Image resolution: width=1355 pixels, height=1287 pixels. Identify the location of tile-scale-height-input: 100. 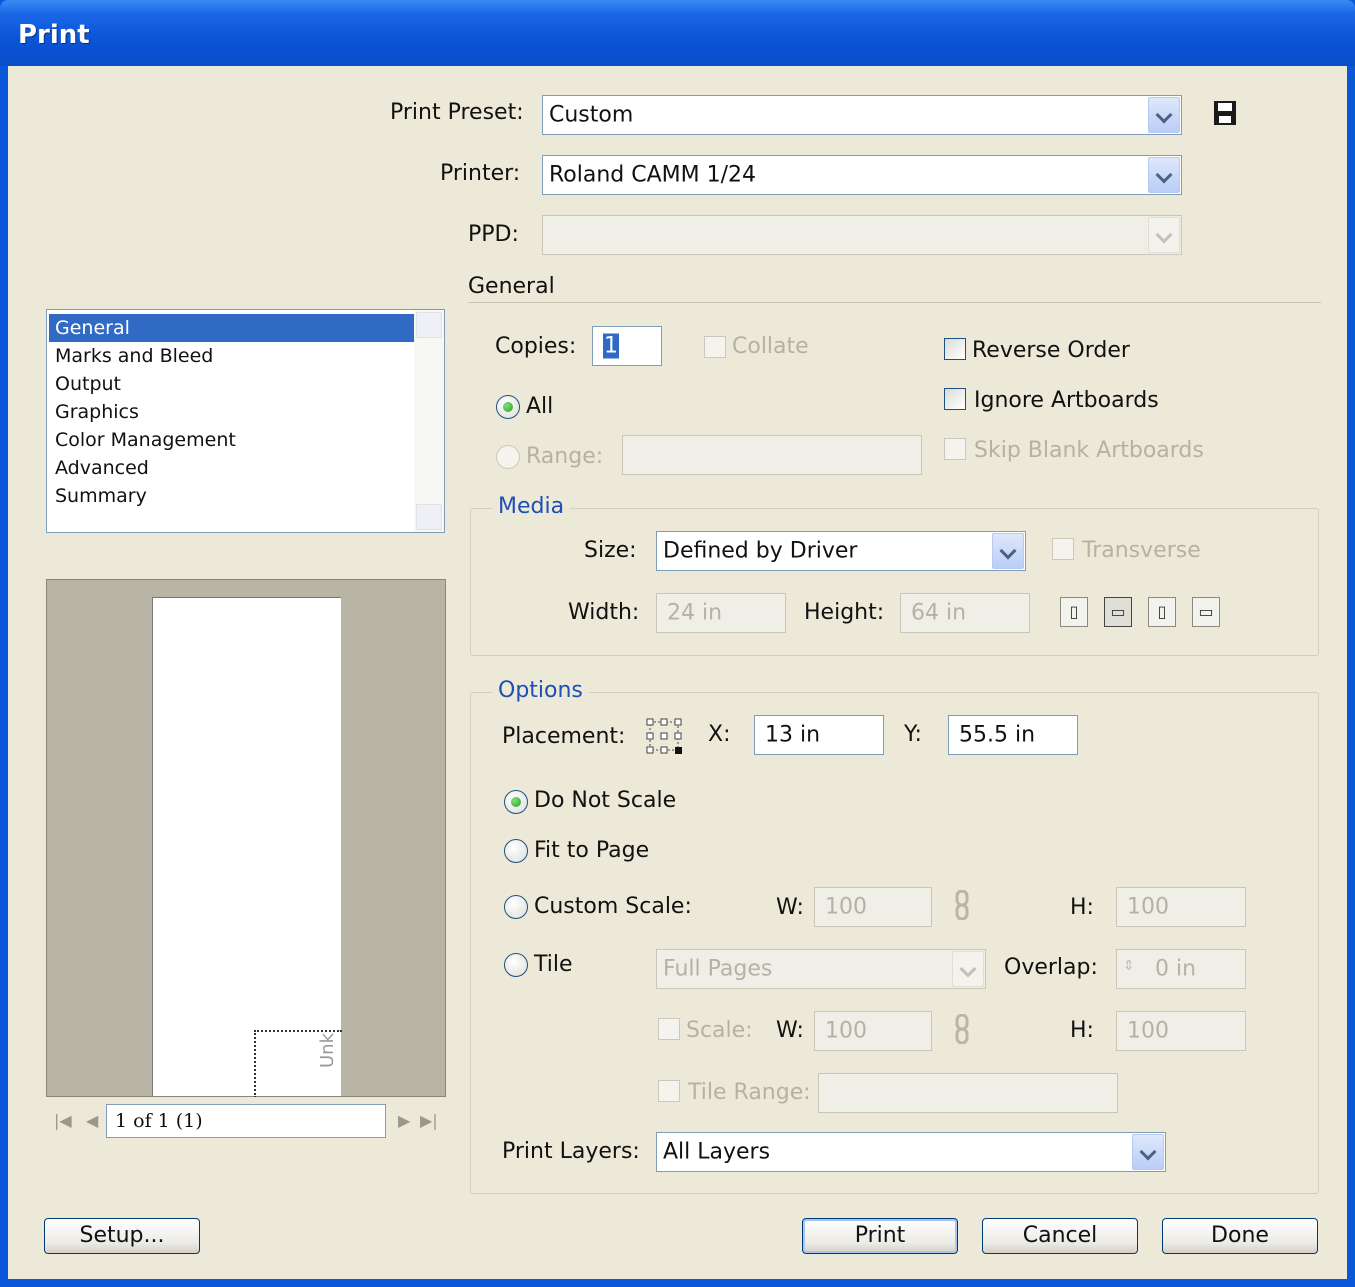
(1181, 1031).